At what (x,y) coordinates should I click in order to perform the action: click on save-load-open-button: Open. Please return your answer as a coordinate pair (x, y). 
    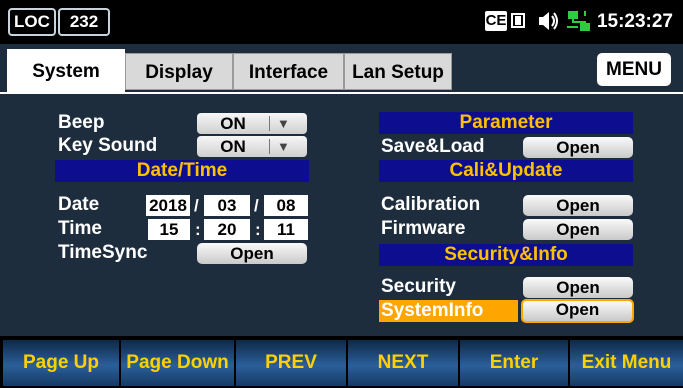
    Looking at the image, I should click on (578, 147).